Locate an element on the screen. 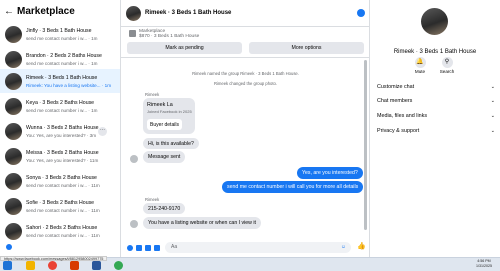 Image resolution: width=500 pixels, height=271 pixels. thread-name: Brandon · 2 Beds 2 Baths House is located at coordinates (64, 56).